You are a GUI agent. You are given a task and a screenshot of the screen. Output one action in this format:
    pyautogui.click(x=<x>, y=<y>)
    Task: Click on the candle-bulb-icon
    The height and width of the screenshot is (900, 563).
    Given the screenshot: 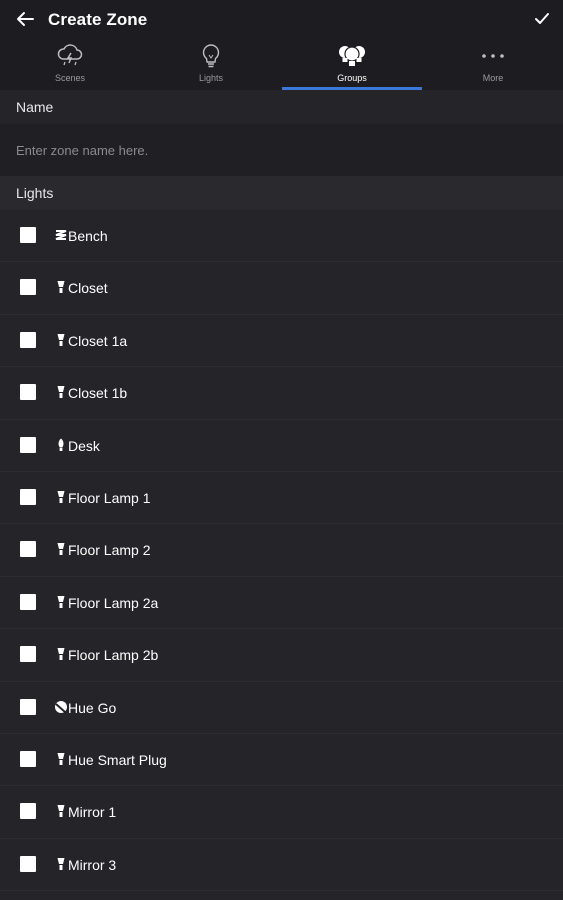 What is the action you would take?
    pyautogui.click(x=61, y=445)
    